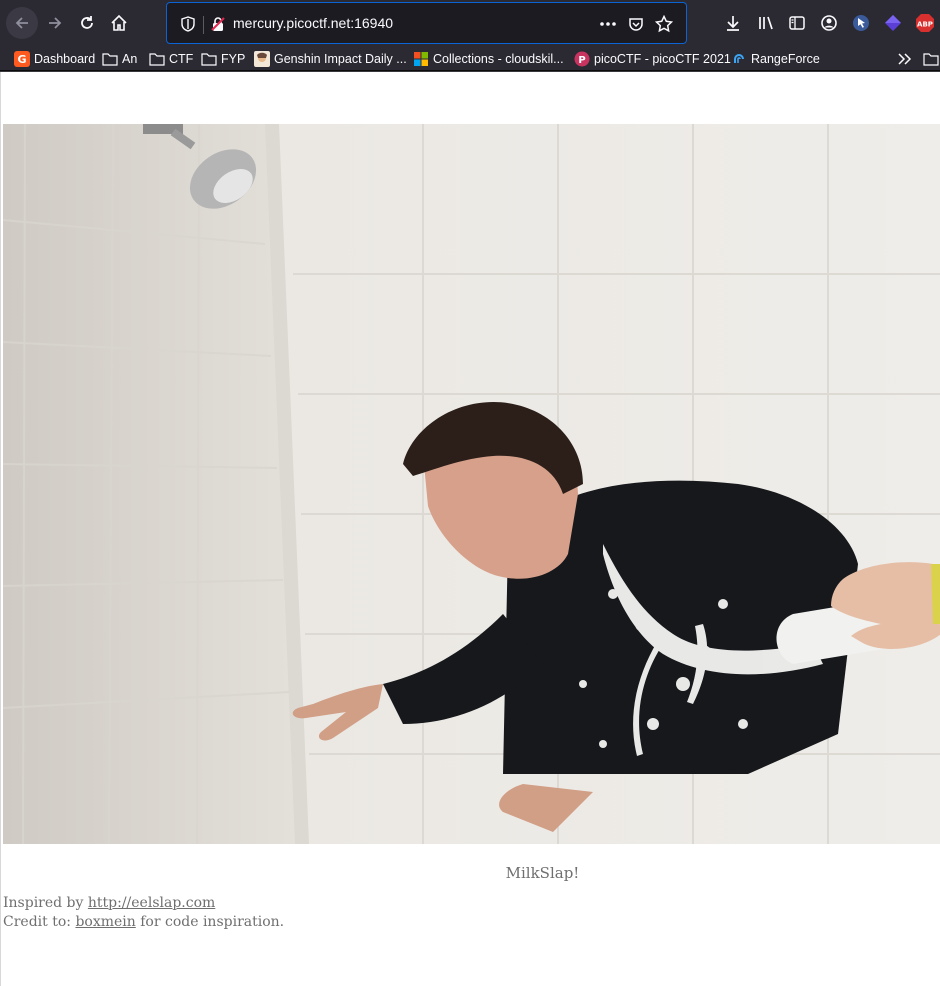 The width and height of the screenshot is (940, 986). What do you see at coordinates (662, 59) in the screenshot?
I see `bookmark-label: picoCTF - picoCTF 2021` at bounding box center [662, 59].